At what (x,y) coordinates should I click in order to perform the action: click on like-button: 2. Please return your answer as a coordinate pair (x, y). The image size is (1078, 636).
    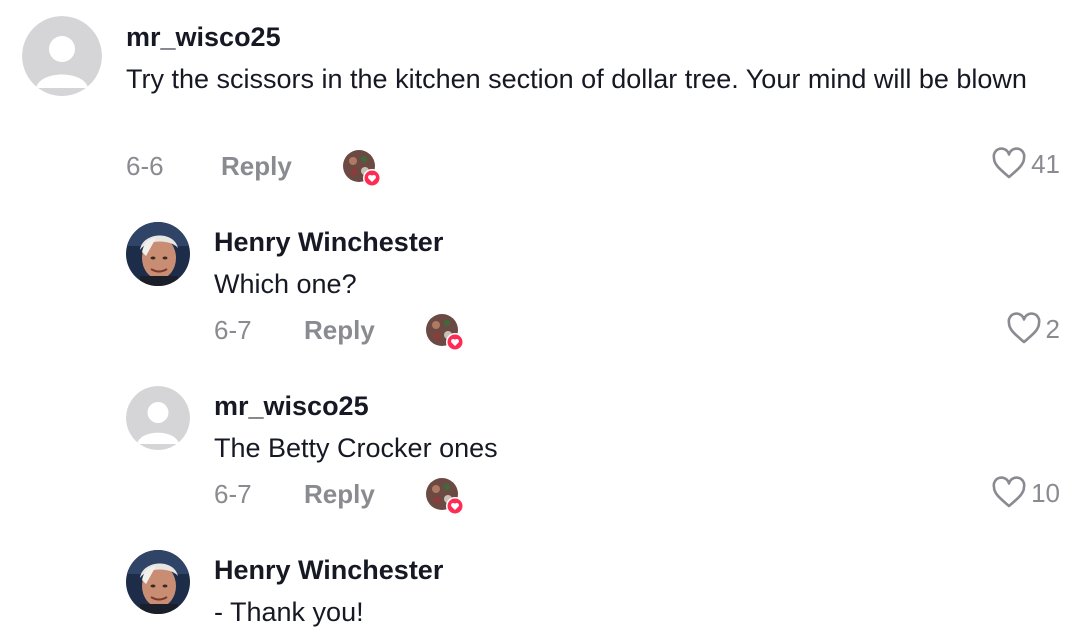
    Looking at the image, I should click on (1033, 329).